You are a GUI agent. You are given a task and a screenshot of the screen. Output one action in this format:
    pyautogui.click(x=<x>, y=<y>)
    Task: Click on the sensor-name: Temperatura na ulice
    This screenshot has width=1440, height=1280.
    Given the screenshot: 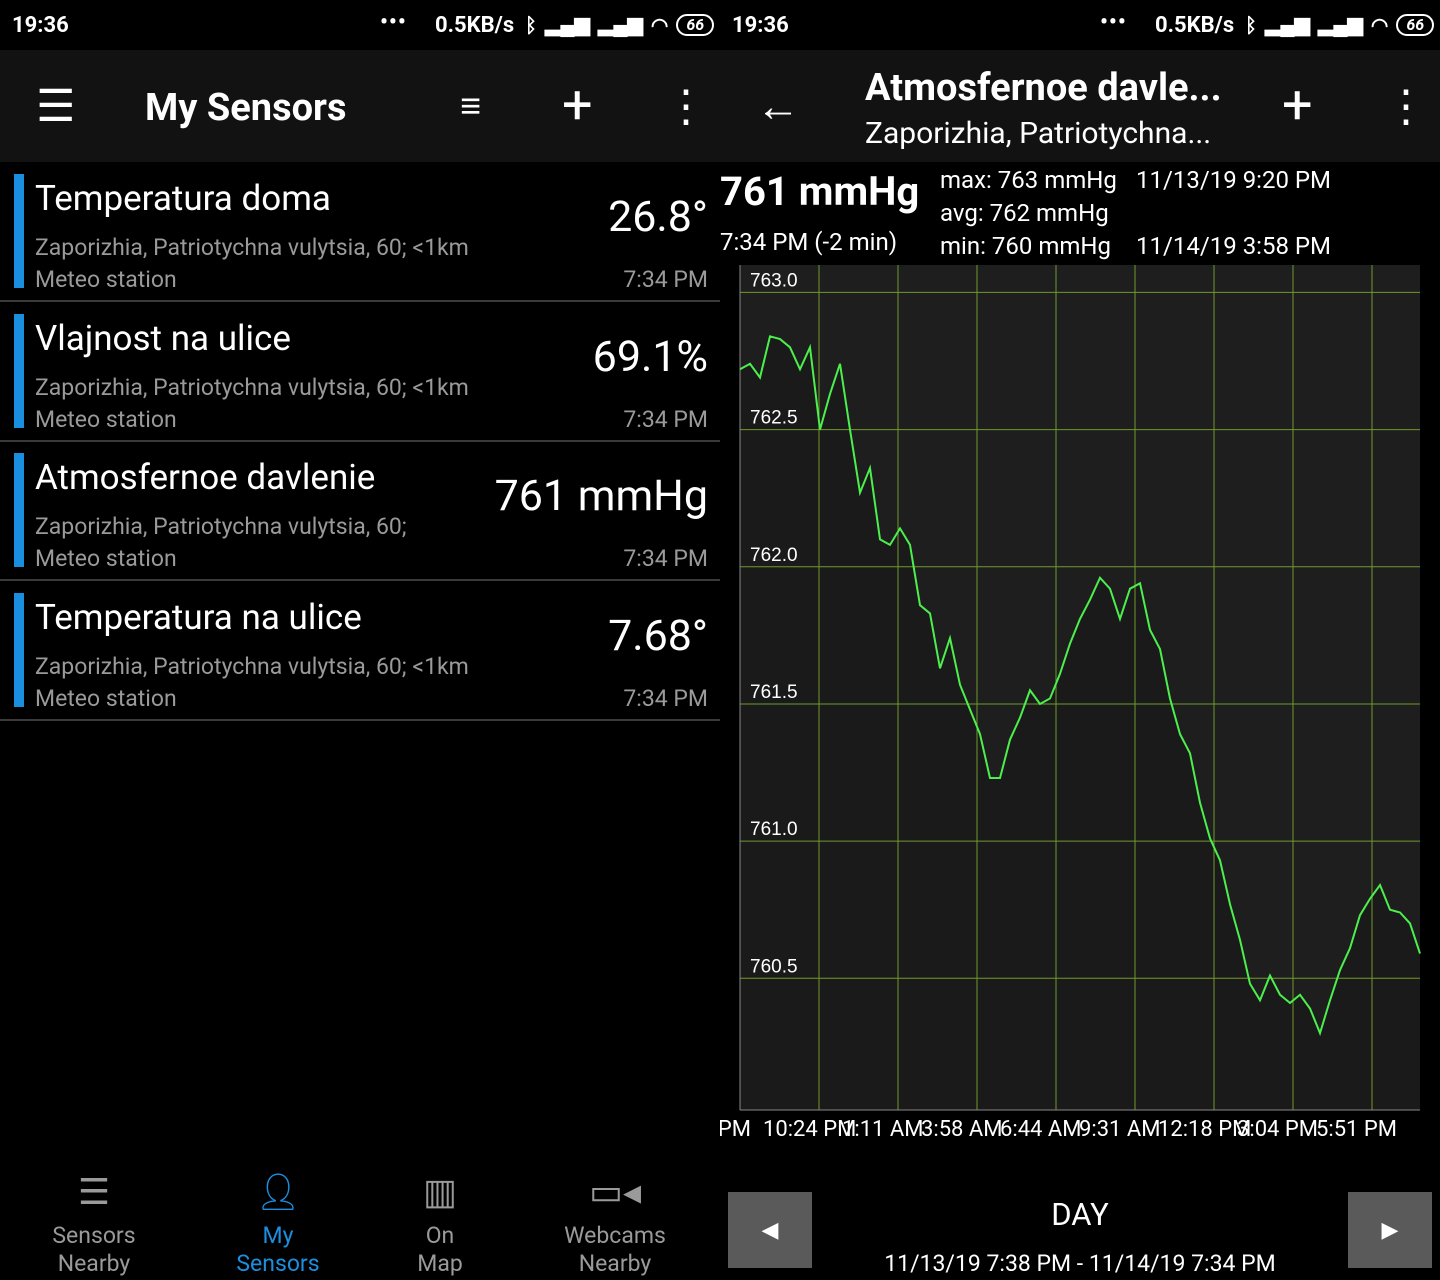 What is the action you would take?
    pyautogui.click(x=198, y=617)
    